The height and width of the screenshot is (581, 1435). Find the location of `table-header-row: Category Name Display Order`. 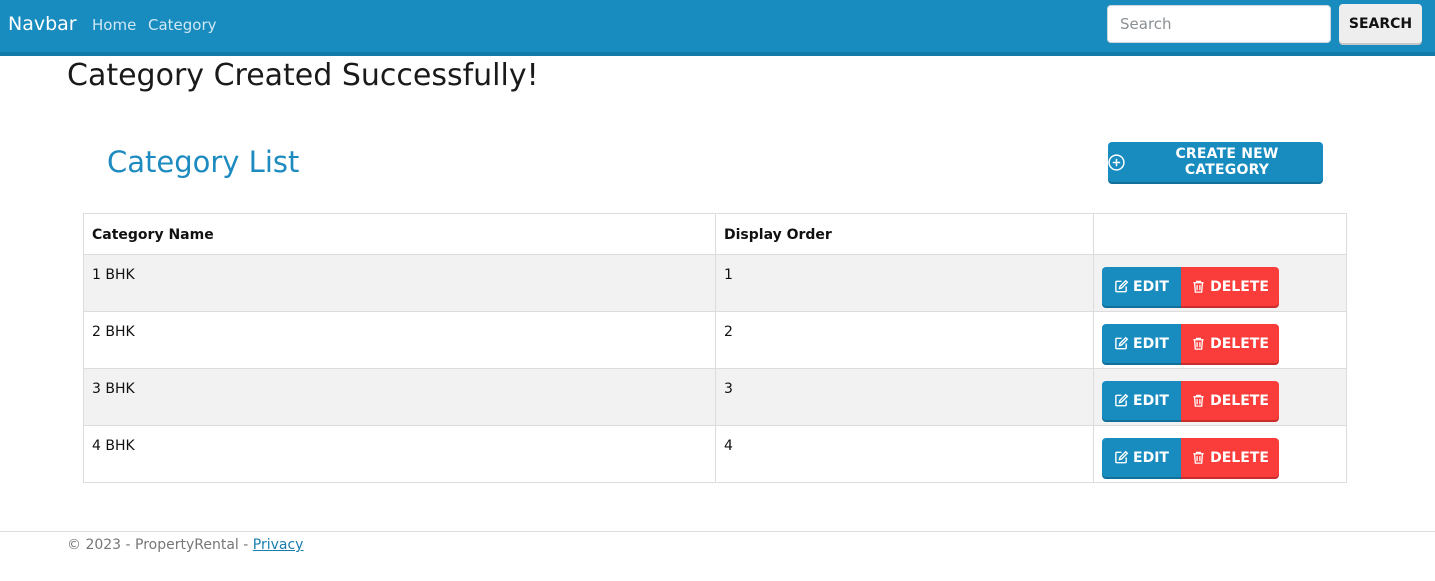

table-header-row: Category Name Display Order is located at coordinates (715, 234).